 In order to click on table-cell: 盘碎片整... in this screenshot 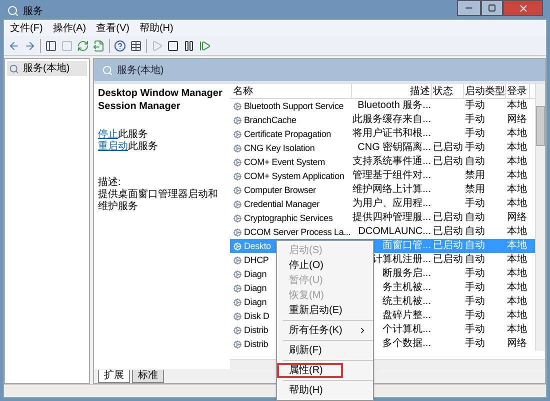, I will do `click(406, 316)`.